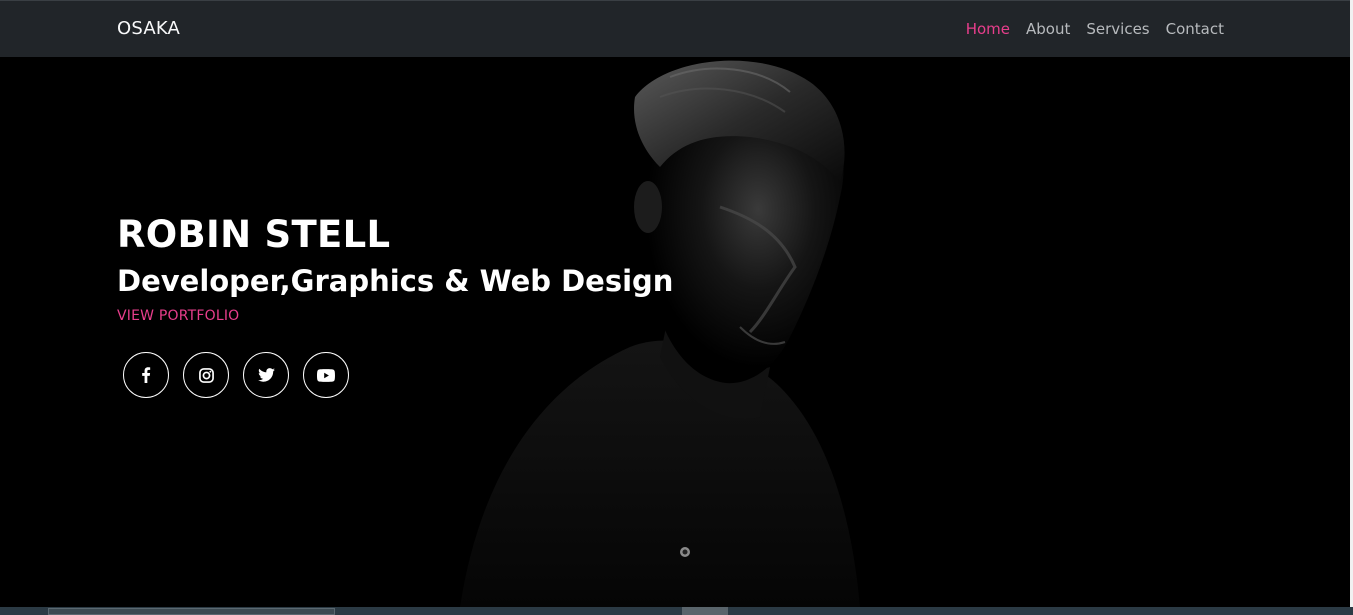 The image size is (1353, 615). I want to click on youtube-icon, so click(326, 375).